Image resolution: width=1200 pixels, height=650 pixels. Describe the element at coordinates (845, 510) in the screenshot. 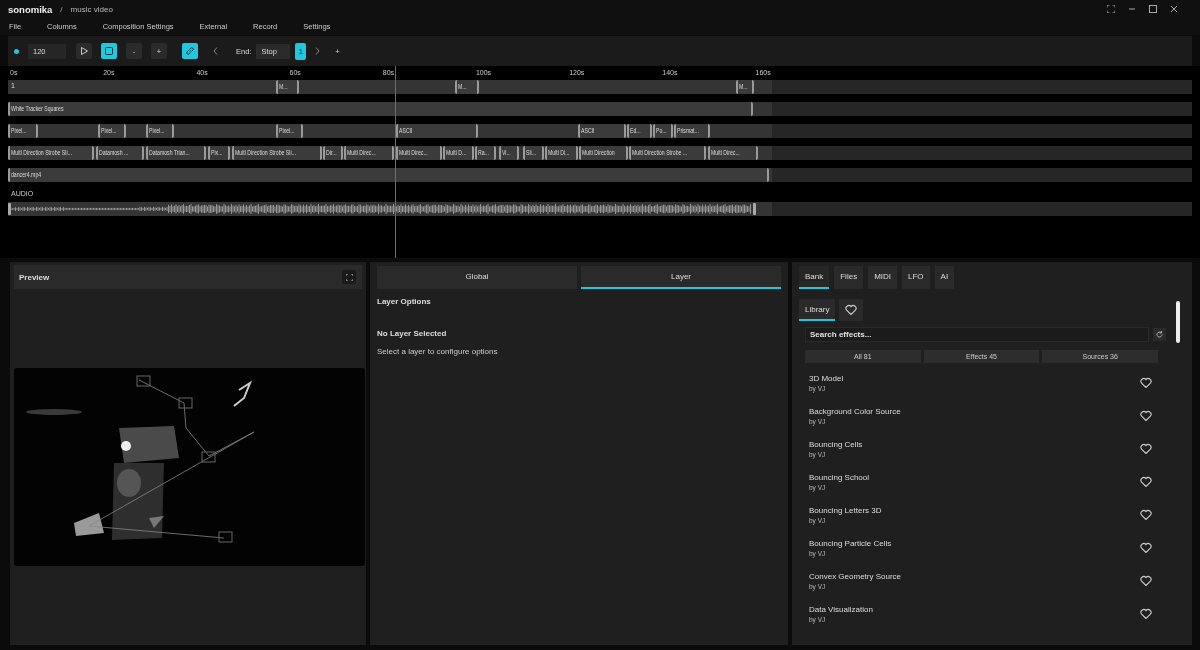

I see `effect-name: Bouncing Letters 3D` at that location.